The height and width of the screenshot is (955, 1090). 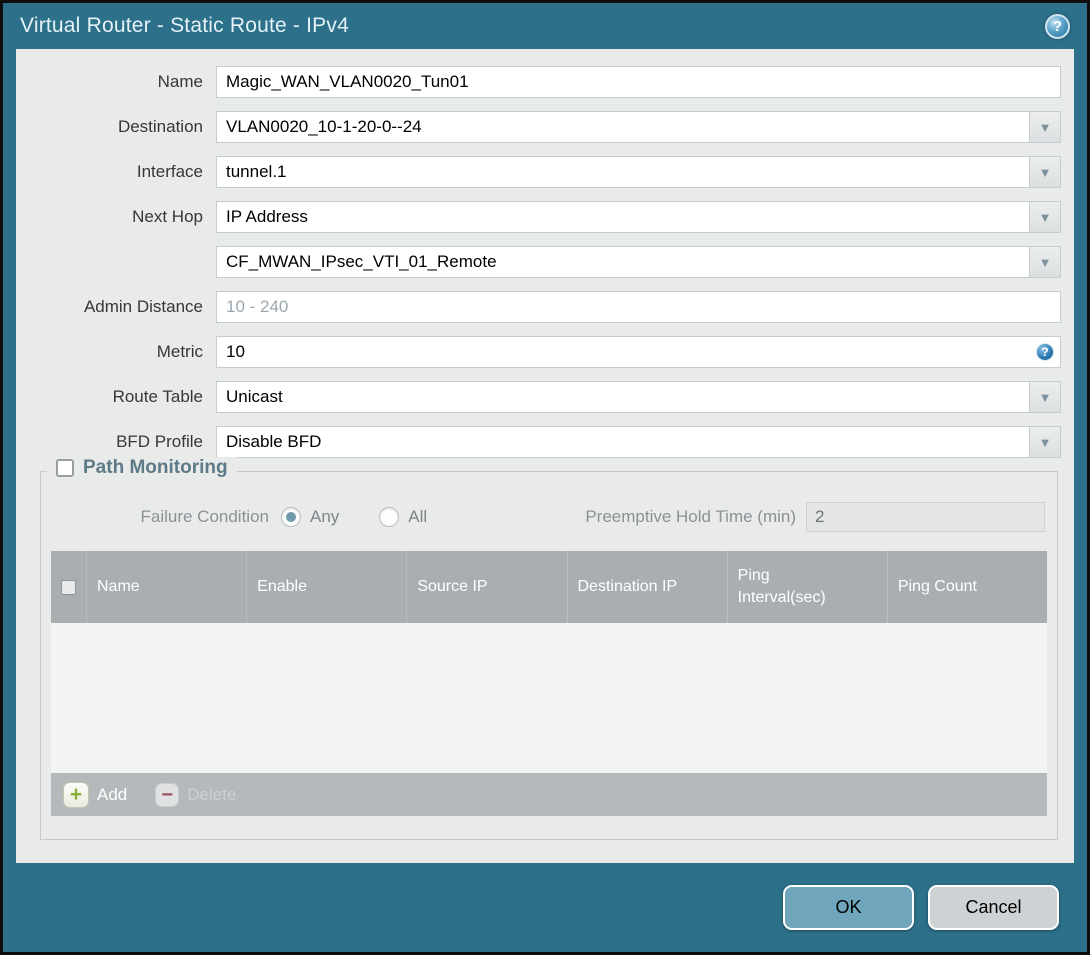 What do you see at coordinates (326, 587) in the screenshot?
I see `column-header-enable: Enable` at bounding box center [326, 587].